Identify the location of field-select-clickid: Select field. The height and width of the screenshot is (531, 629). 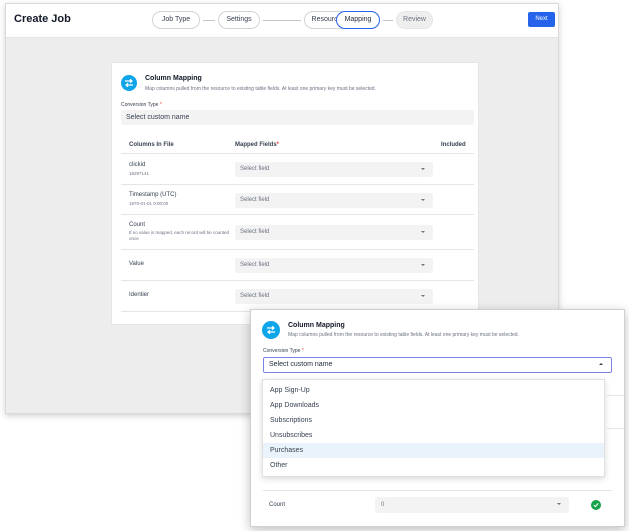
(334, 169).